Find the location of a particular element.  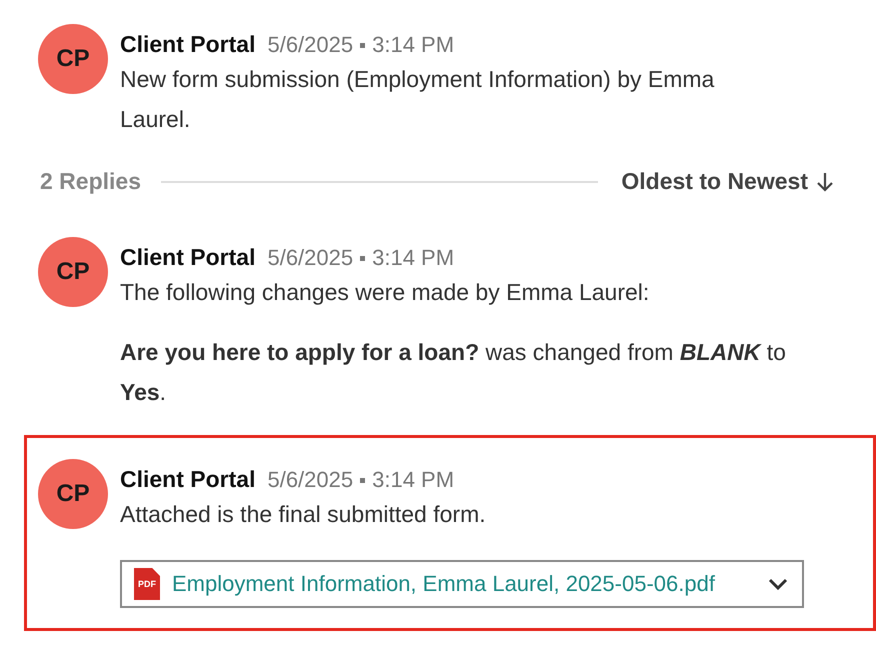

message-text: Attached is the final submitted form. is located at coordinates (303, 514).